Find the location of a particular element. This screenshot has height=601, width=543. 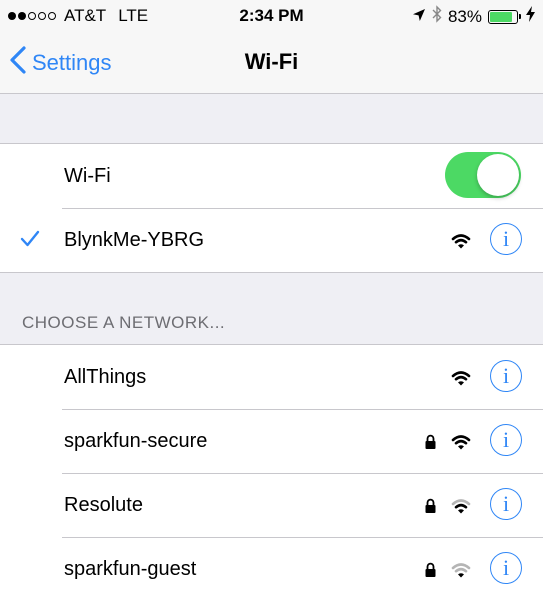

page-title: Wi-Fi is located at coordinates (271, 61).